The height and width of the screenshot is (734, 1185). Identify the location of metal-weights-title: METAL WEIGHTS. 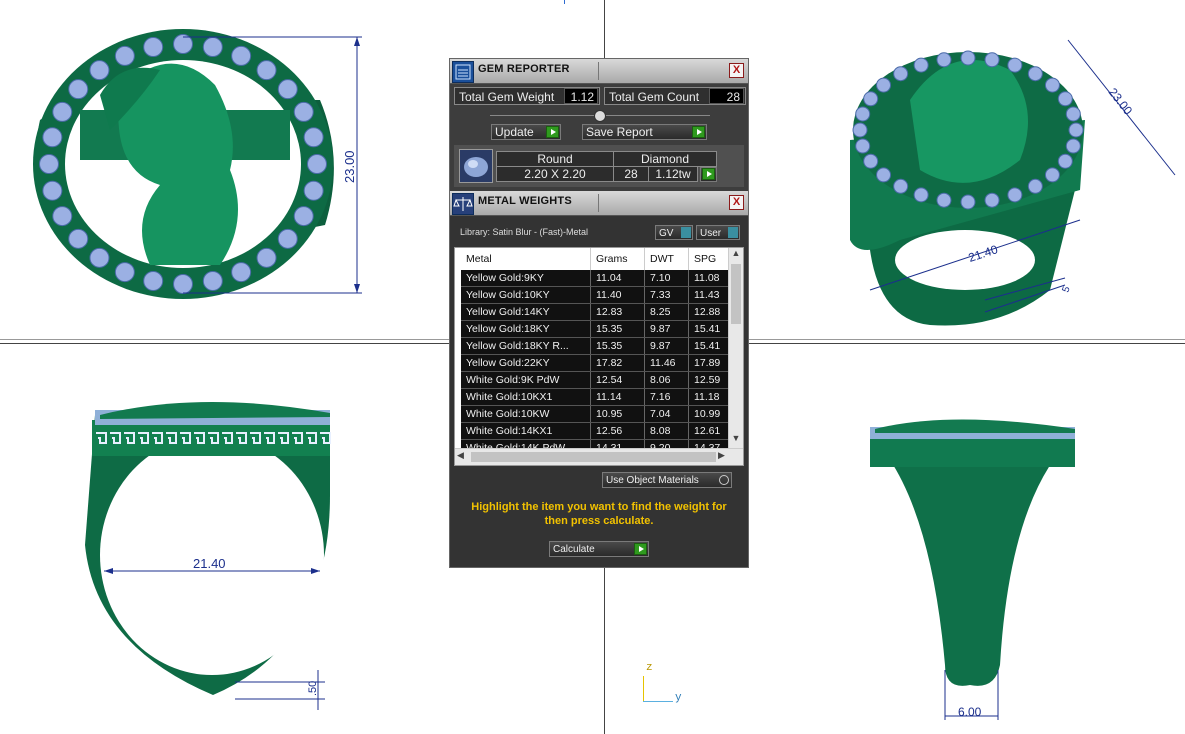
(525, 201).